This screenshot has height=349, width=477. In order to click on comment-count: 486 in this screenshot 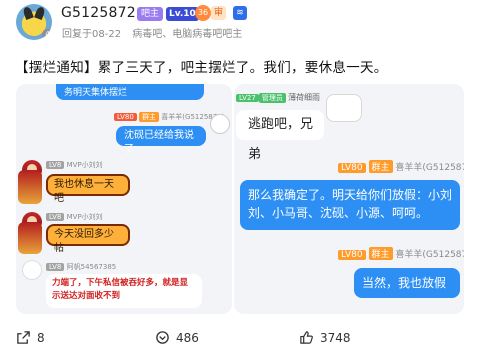, I will do `click(187, 337)`.